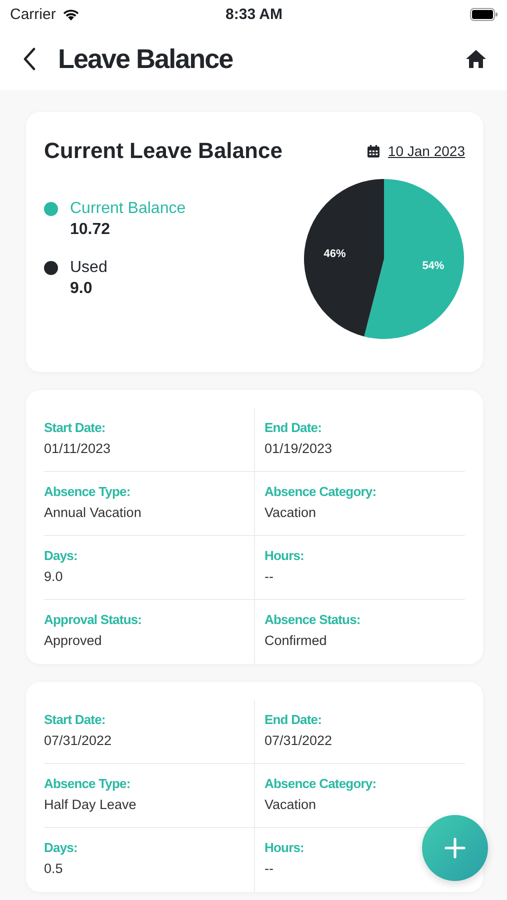 This screenshot has height=900, width=507. I want to click on field-label: Approval Status:, so click(93, 619).